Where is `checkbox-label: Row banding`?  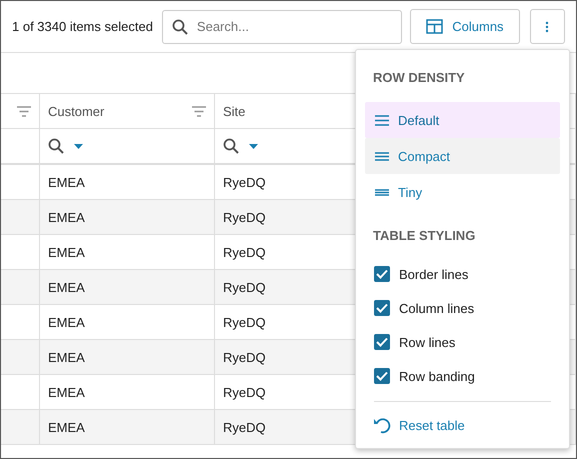
checkbox-label: Row banding is located at coordinates (437, 376).